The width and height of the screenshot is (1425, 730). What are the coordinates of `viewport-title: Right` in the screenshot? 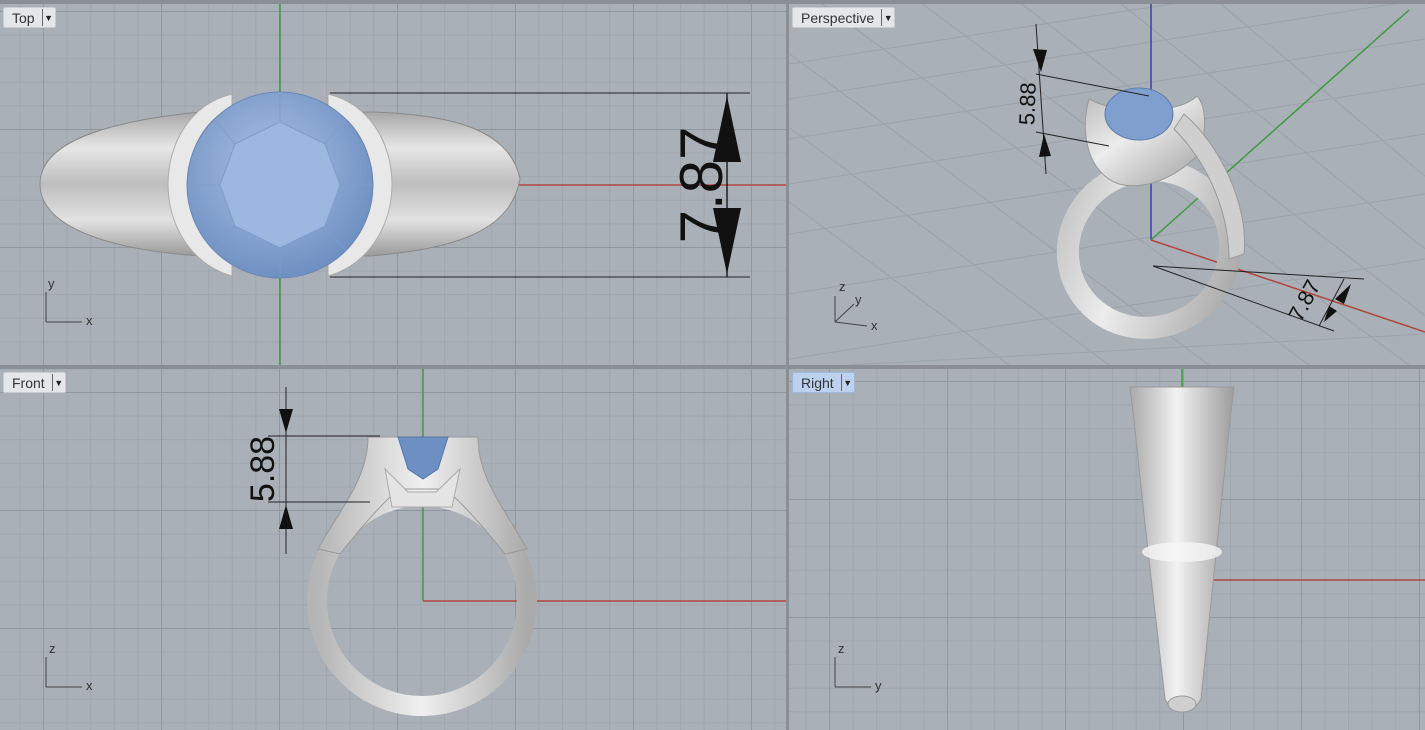 It's located at (817, 382).